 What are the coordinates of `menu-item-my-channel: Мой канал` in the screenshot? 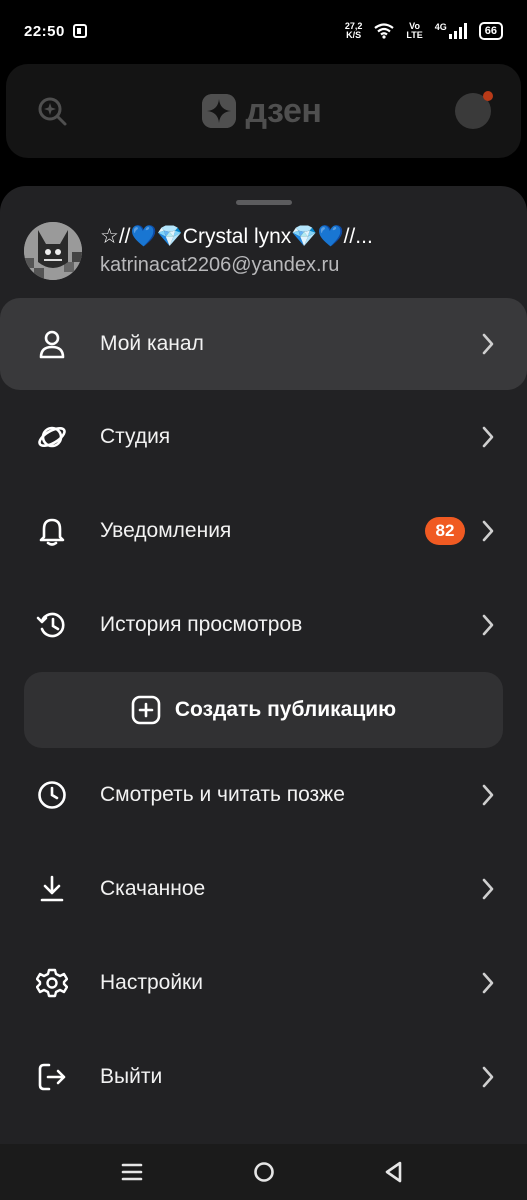 It's located at (263, 344).